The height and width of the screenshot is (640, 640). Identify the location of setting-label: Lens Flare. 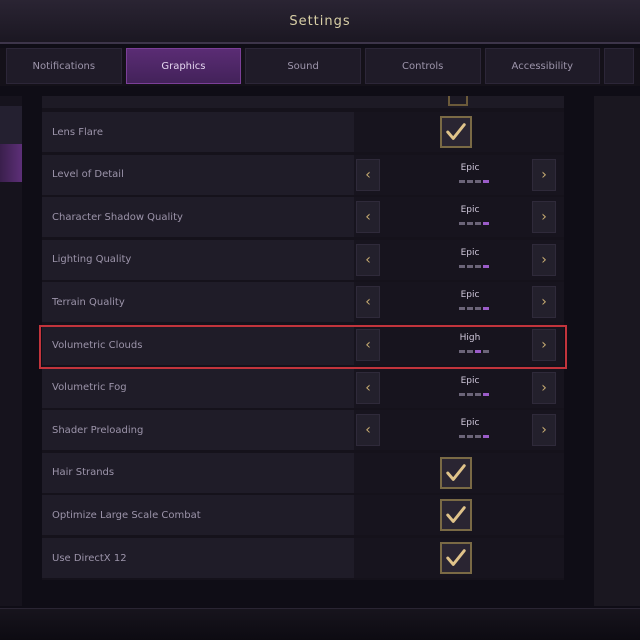
(198, 132).